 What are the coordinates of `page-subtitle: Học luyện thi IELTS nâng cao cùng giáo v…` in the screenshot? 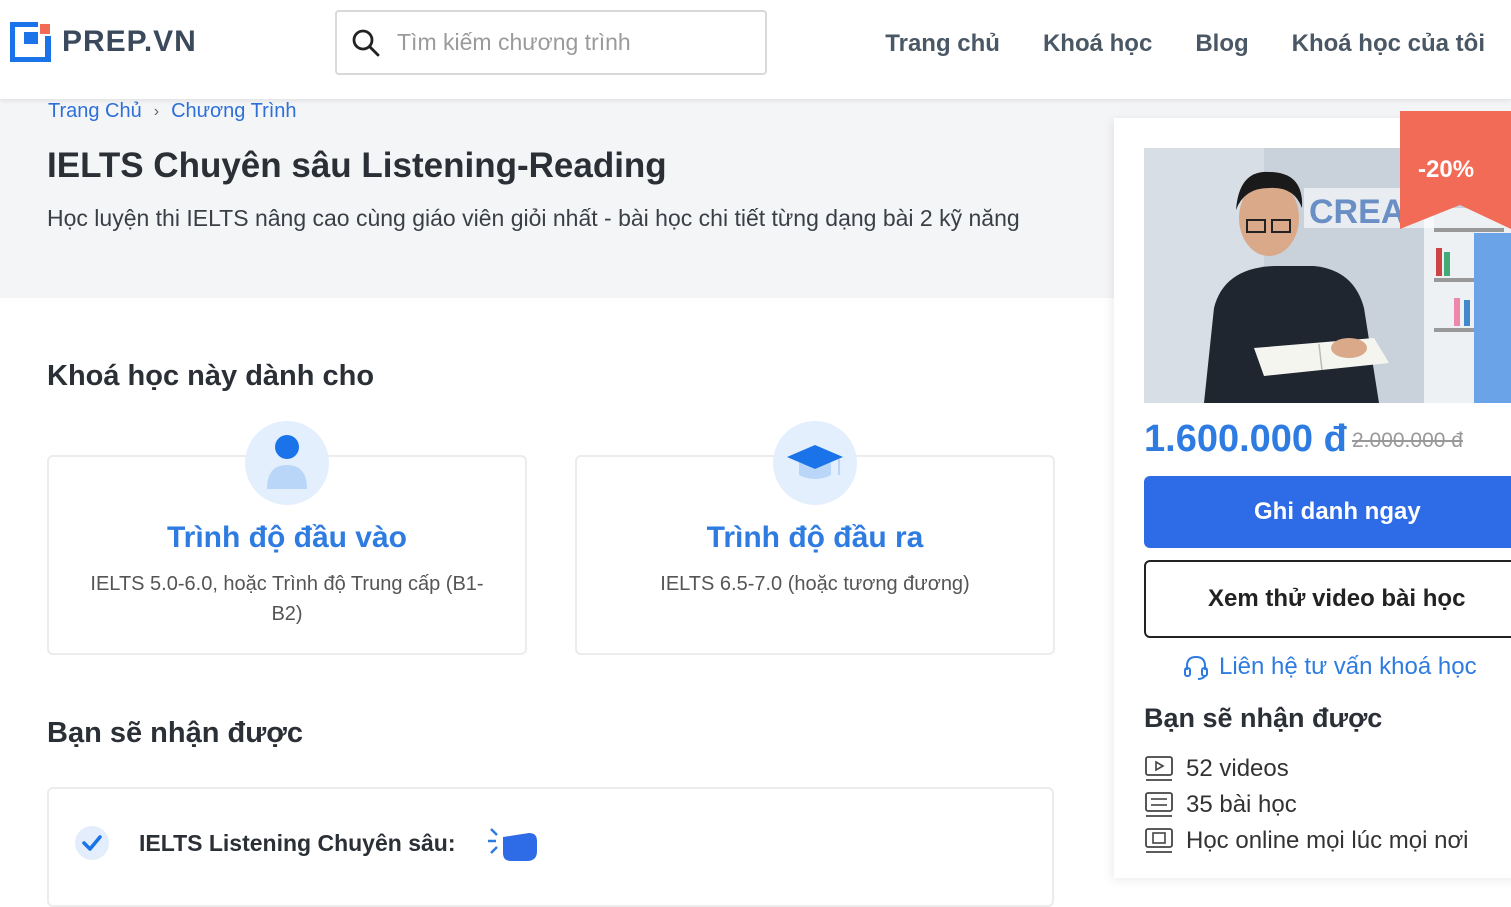 It's located at (533, 218).